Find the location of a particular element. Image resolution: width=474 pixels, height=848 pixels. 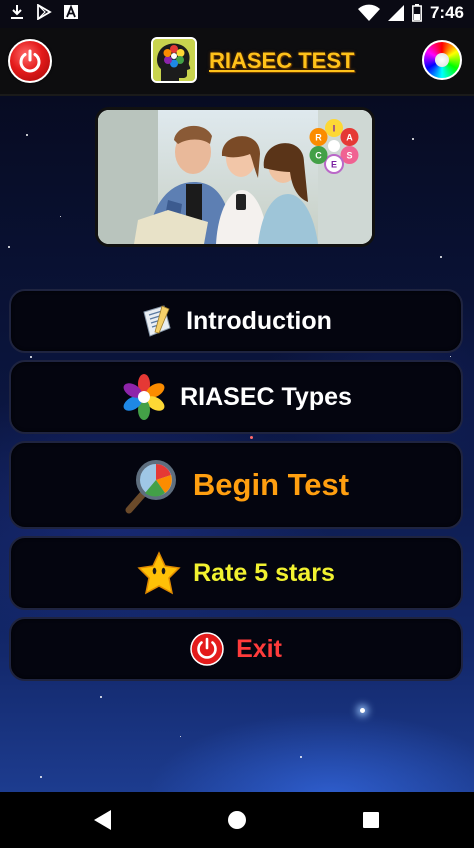

notepad-icon is located at coordinates (157, 321).